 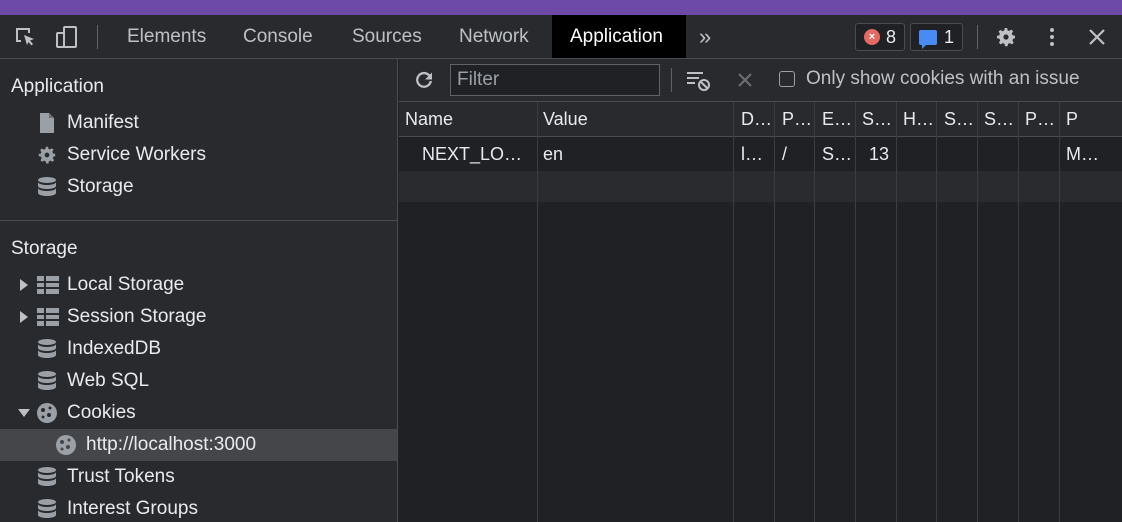 I want to click on sidebar-item-label: http://localhost:3000, so click(x=171, y=444).